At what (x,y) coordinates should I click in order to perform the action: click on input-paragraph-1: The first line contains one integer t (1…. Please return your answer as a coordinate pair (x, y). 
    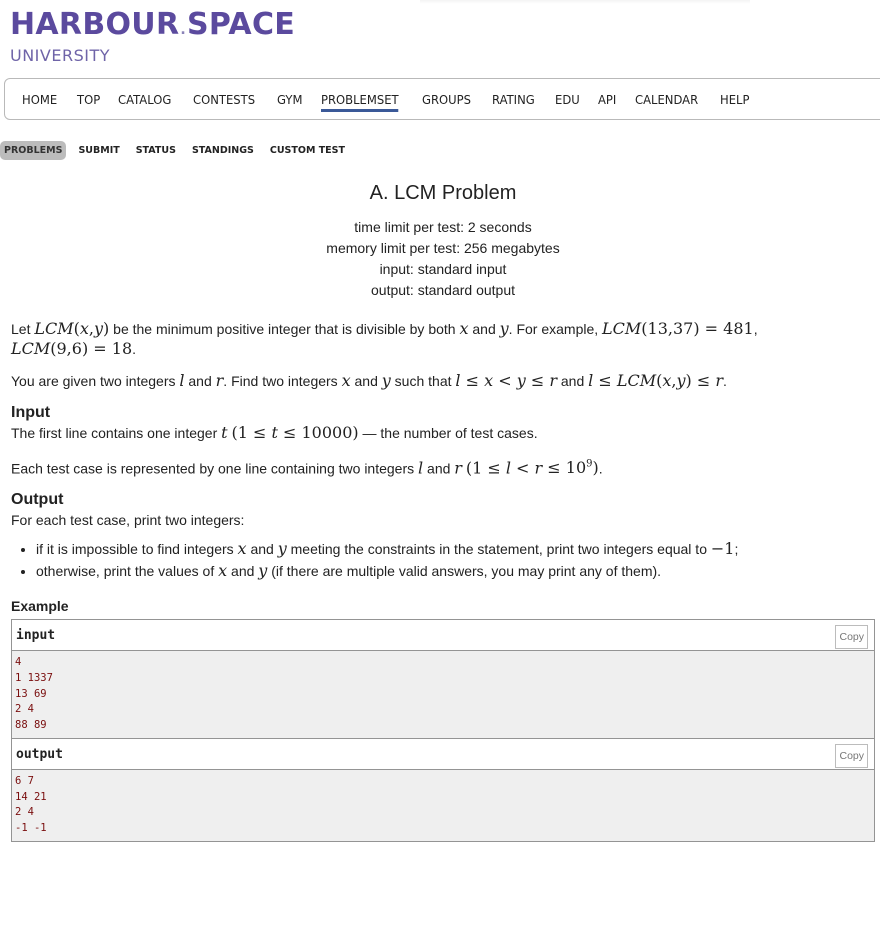
    Looking at the image, I should click on (274, 432).